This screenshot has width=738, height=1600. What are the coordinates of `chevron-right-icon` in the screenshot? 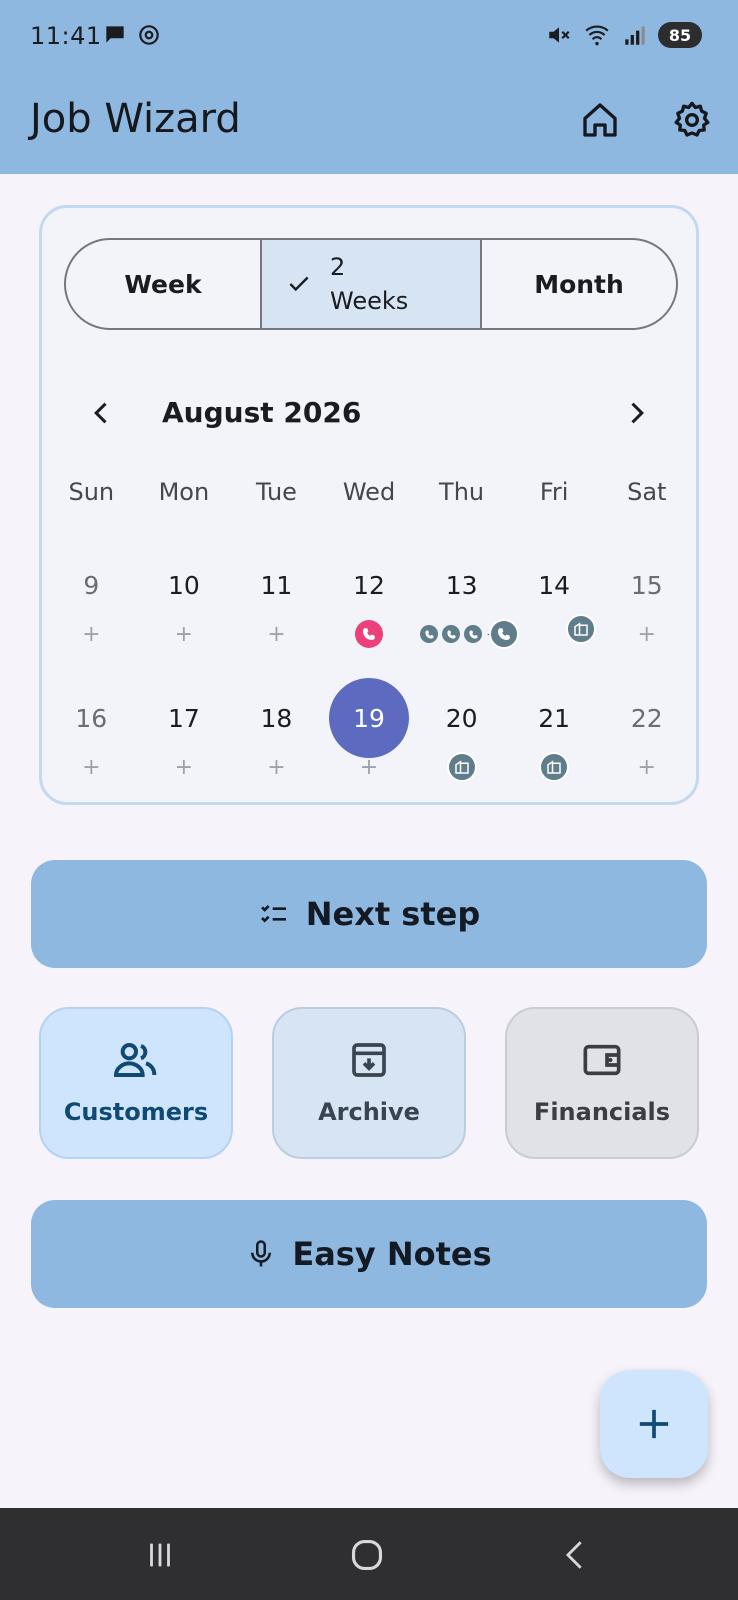 It's located at (637, 413).